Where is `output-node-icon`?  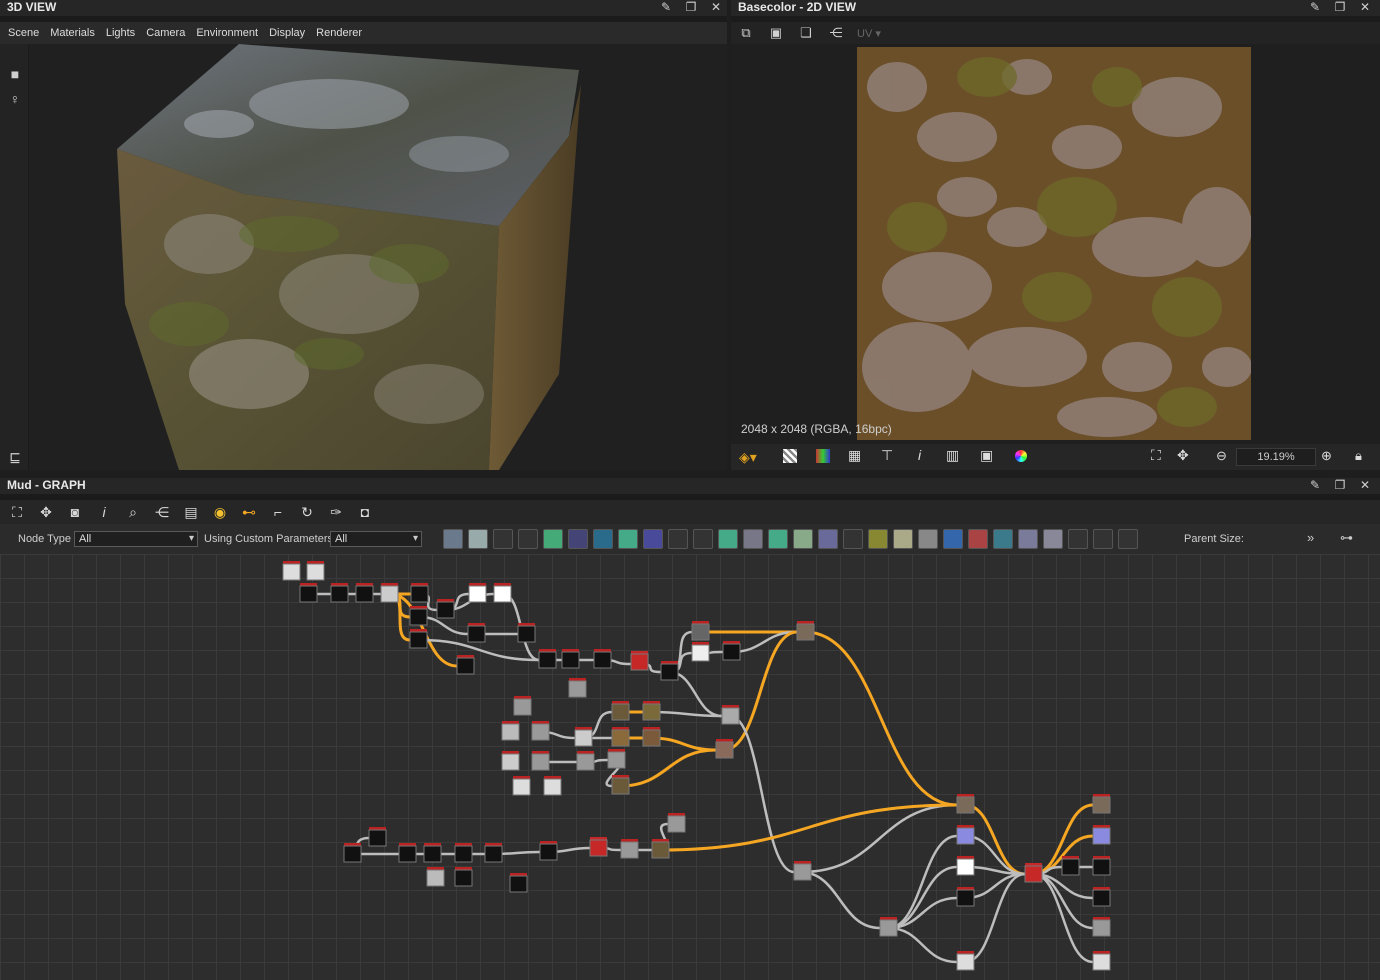
output-node-icon is located at coordinates (1053, 539).